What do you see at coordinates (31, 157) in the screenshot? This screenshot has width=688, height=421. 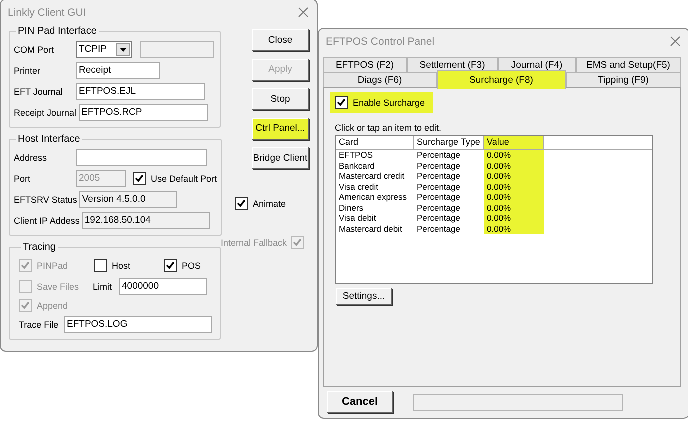 I see `field-label: Address` at bounding box center [31, 157].